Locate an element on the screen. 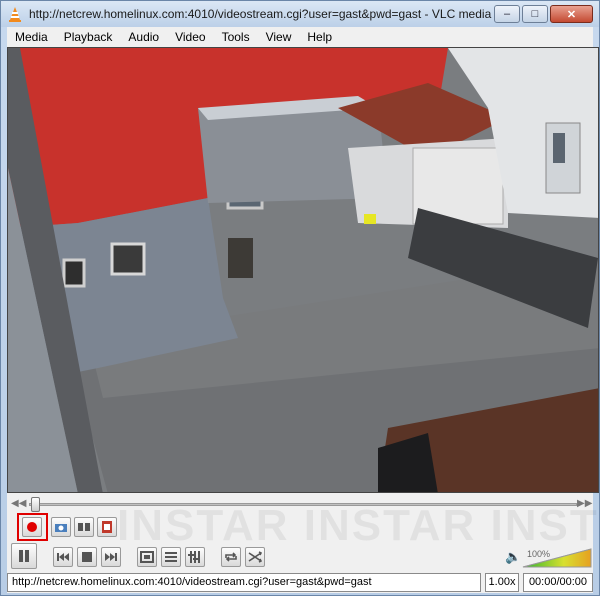 This screenshot has width=600, height=596. volume-slider is located at coordinates (557, 558).